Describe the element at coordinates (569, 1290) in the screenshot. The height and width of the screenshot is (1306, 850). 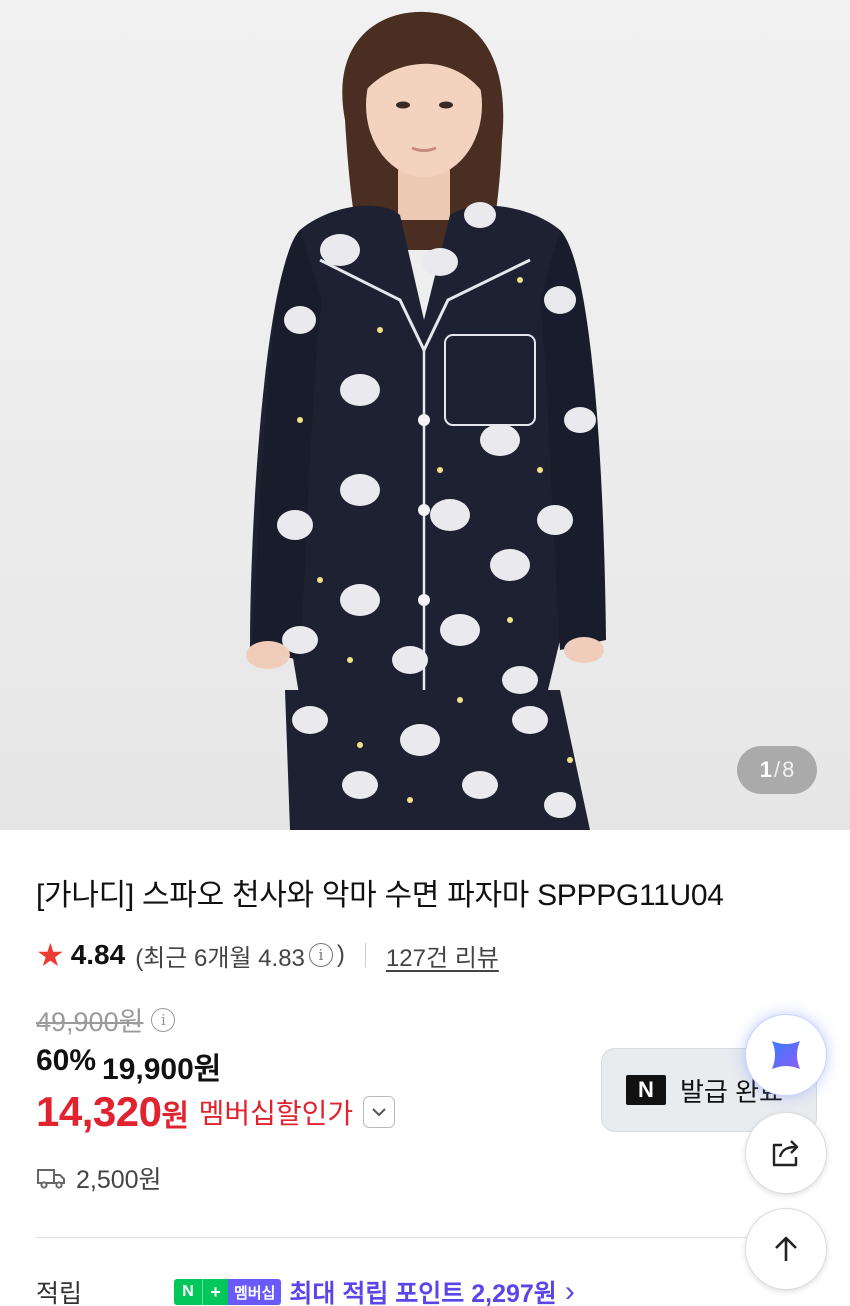
I see `chevron-right-icon: ›` at that location.